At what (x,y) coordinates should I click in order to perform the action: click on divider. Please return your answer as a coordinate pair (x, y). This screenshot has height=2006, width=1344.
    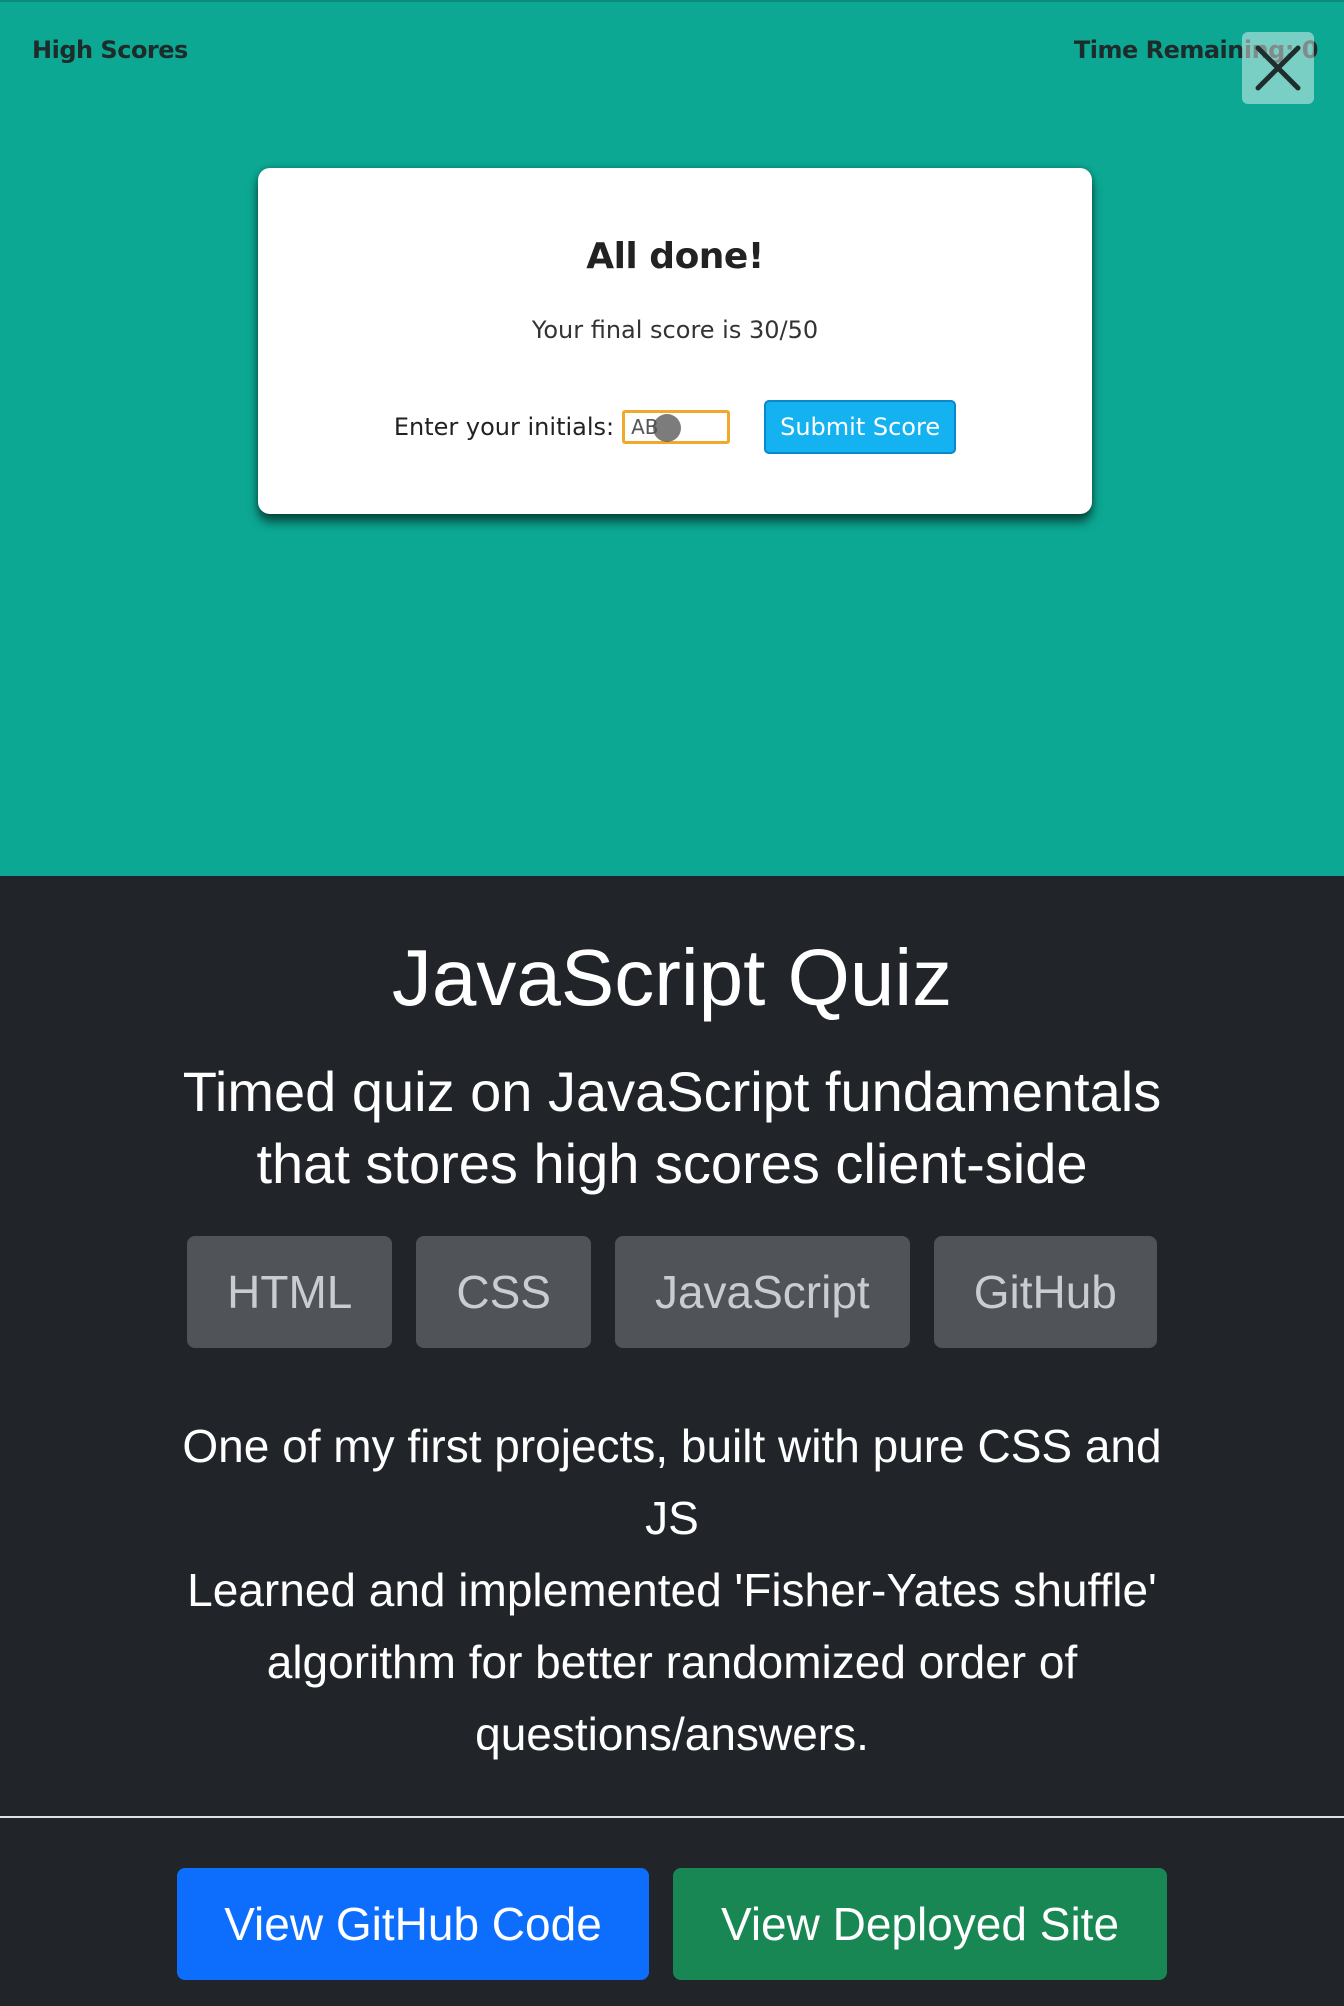
    Looking at the image, I should click on (672, 1817).